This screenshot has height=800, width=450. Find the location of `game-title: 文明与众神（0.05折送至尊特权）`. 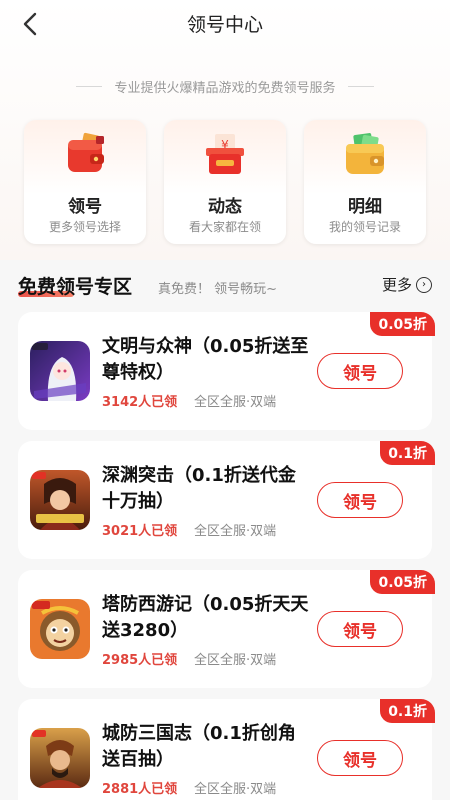

game-title: 文明与众神（0.05折送至尊特权） is located at coordinates (205, 359).